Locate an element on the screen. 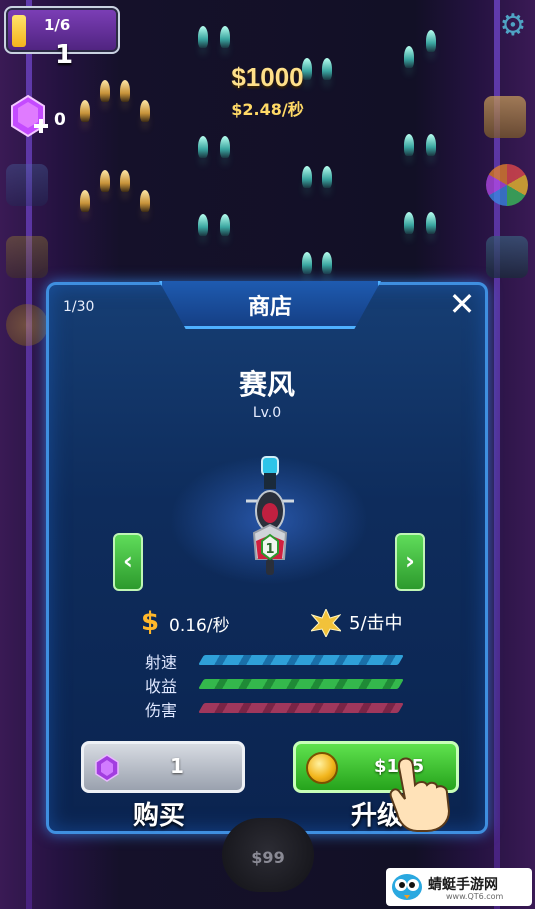 This screenshot has width=535, height=909. watermark-logo-icon is located at coordinates (407, 887).